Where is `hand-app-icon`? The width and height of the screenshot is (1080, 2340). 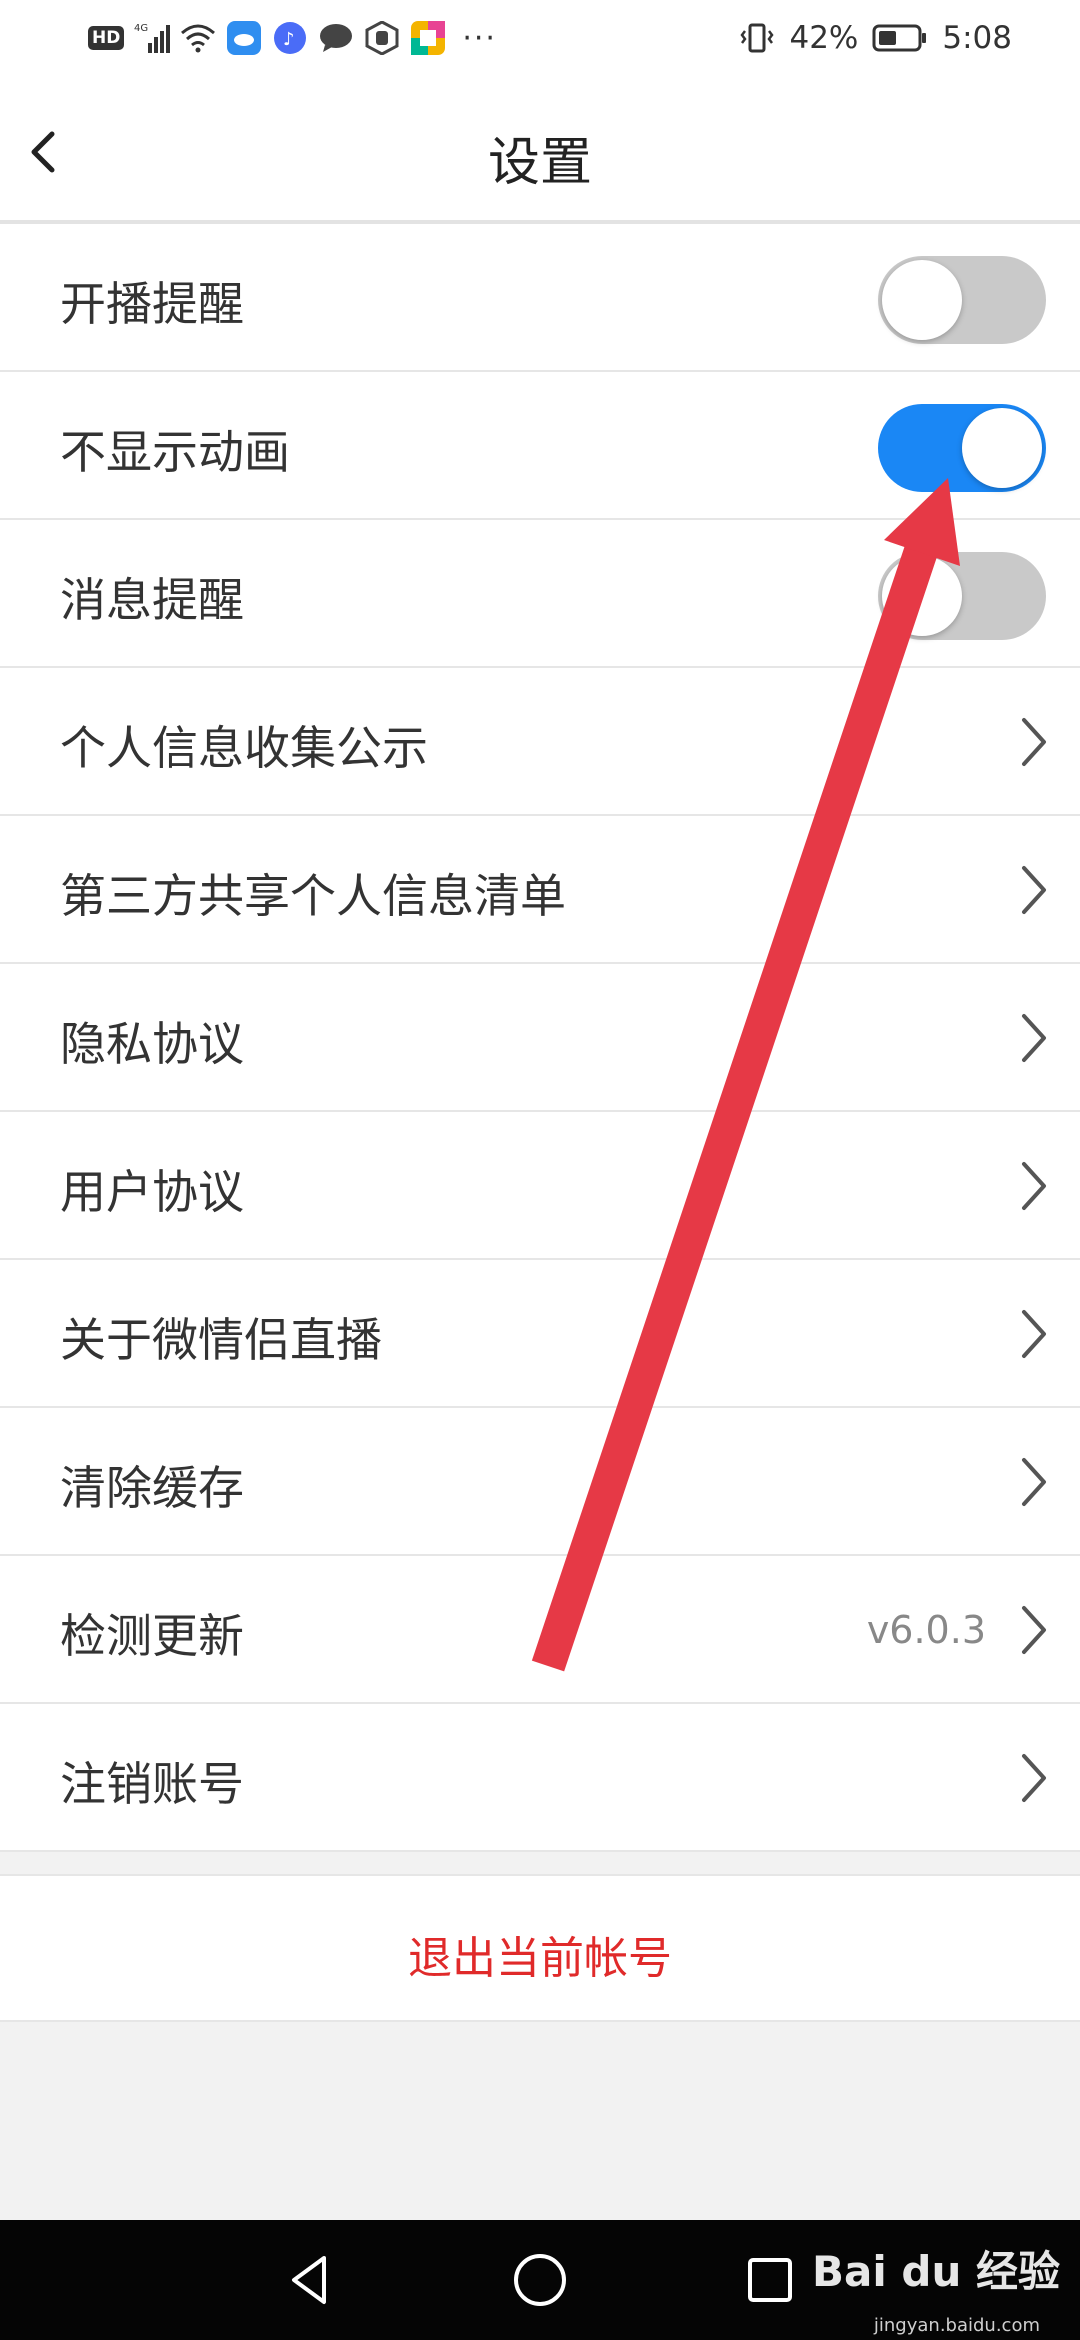 hand-app-icon is located at coordinates (382, 38).